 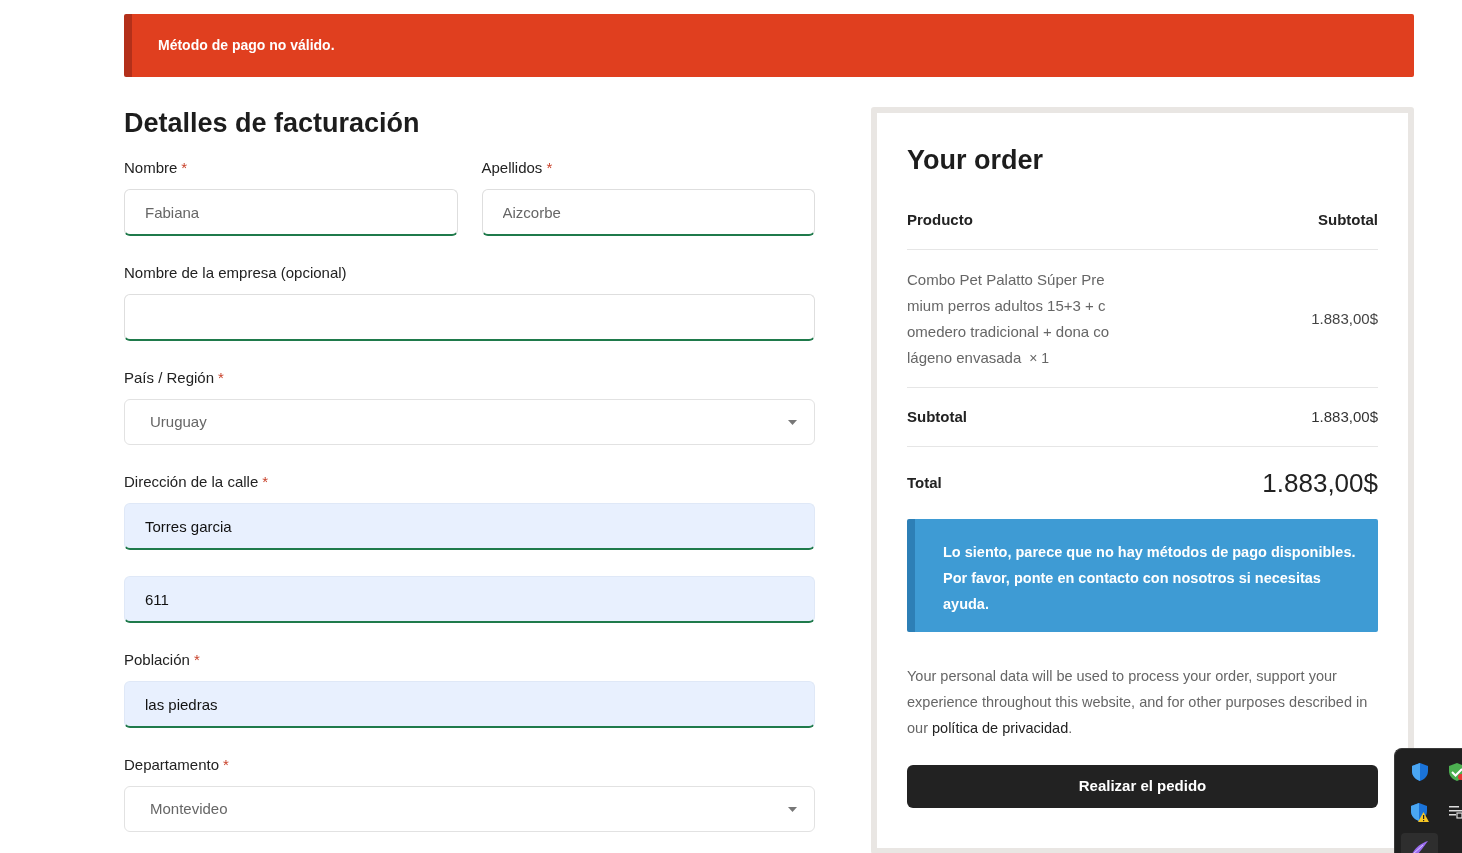 I want to click on text-field: las piedras, so click(x=469, y=704).